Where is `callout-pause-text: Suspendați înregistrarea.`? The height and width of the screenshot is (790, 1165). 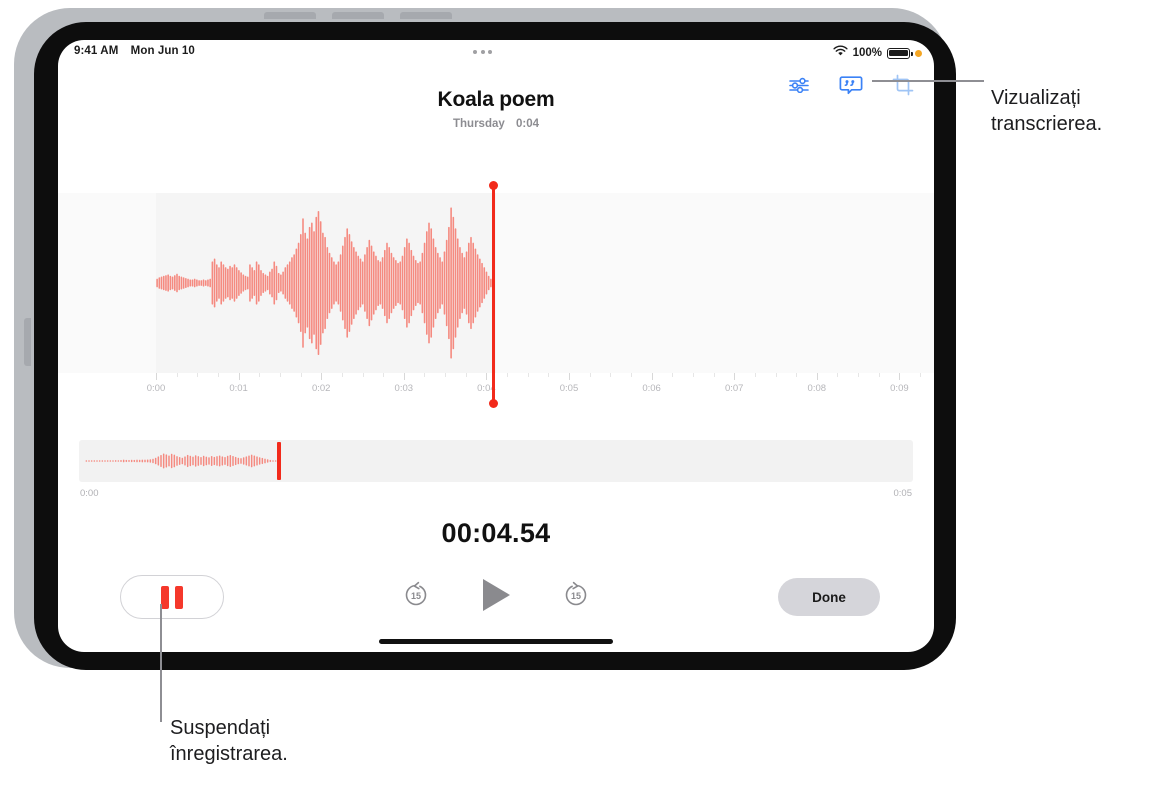
callout-pause-text: Suspendați înregistrarea. is located at coordinates (229, 741).